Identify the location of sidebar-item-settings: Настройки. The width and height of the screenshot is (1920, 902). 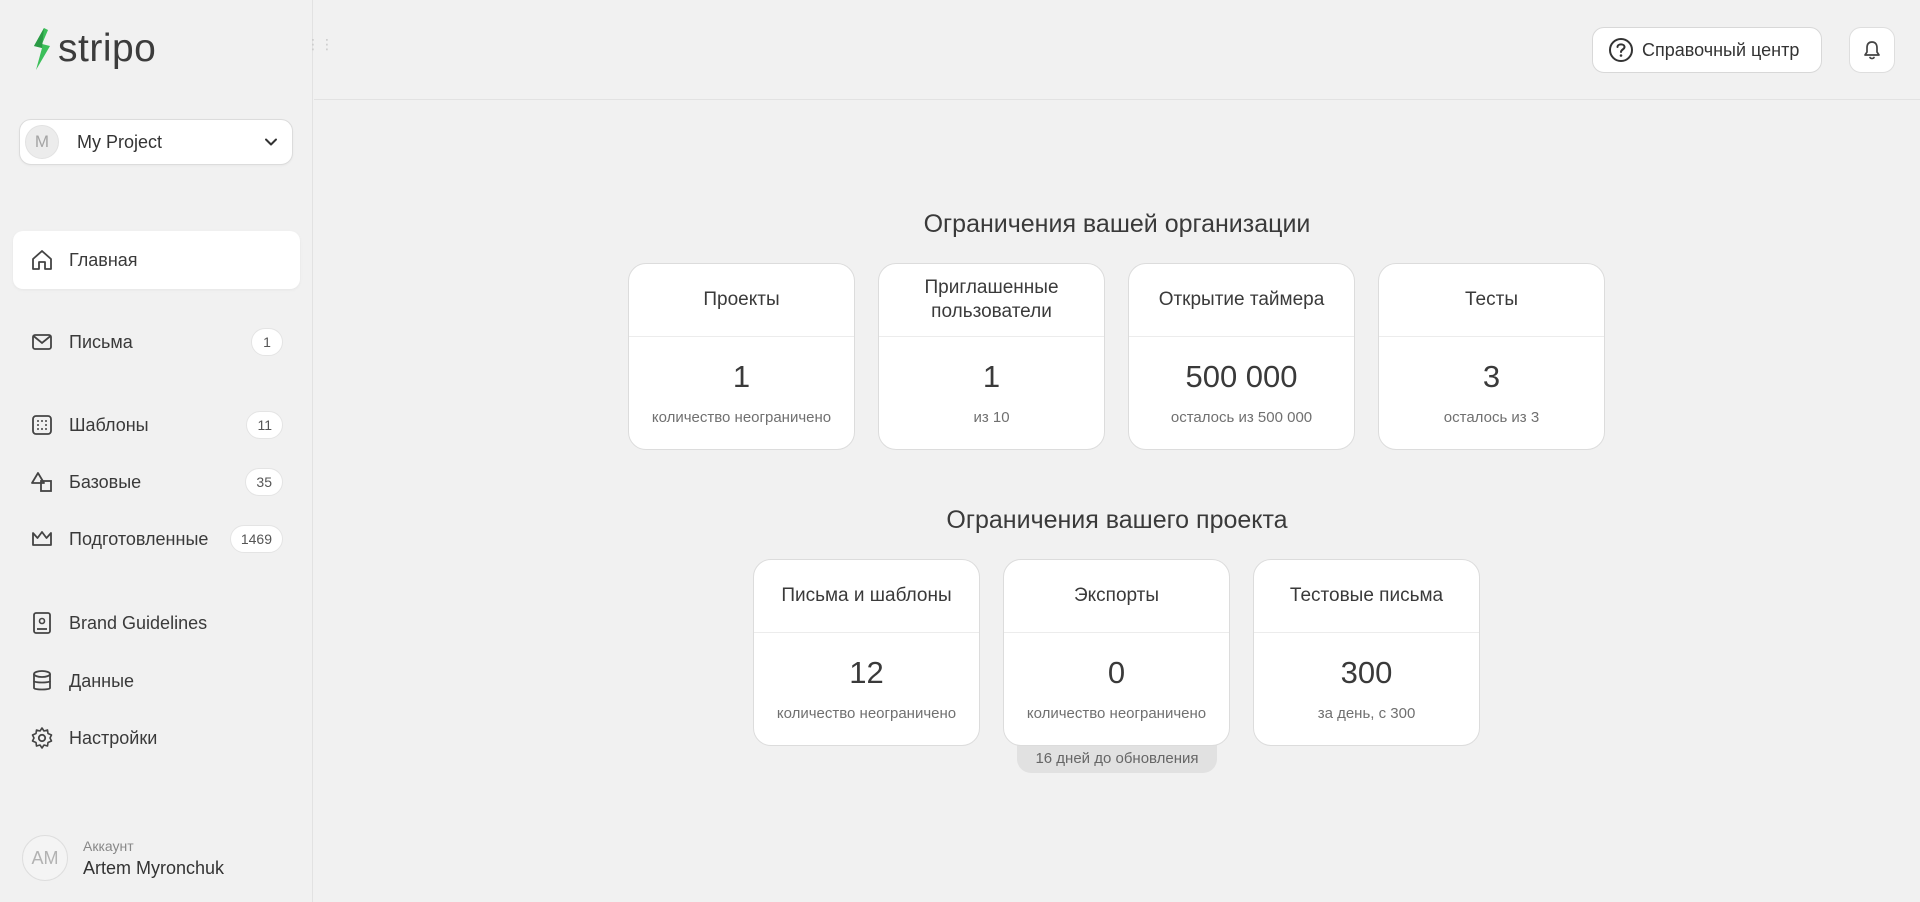
(156, 738).